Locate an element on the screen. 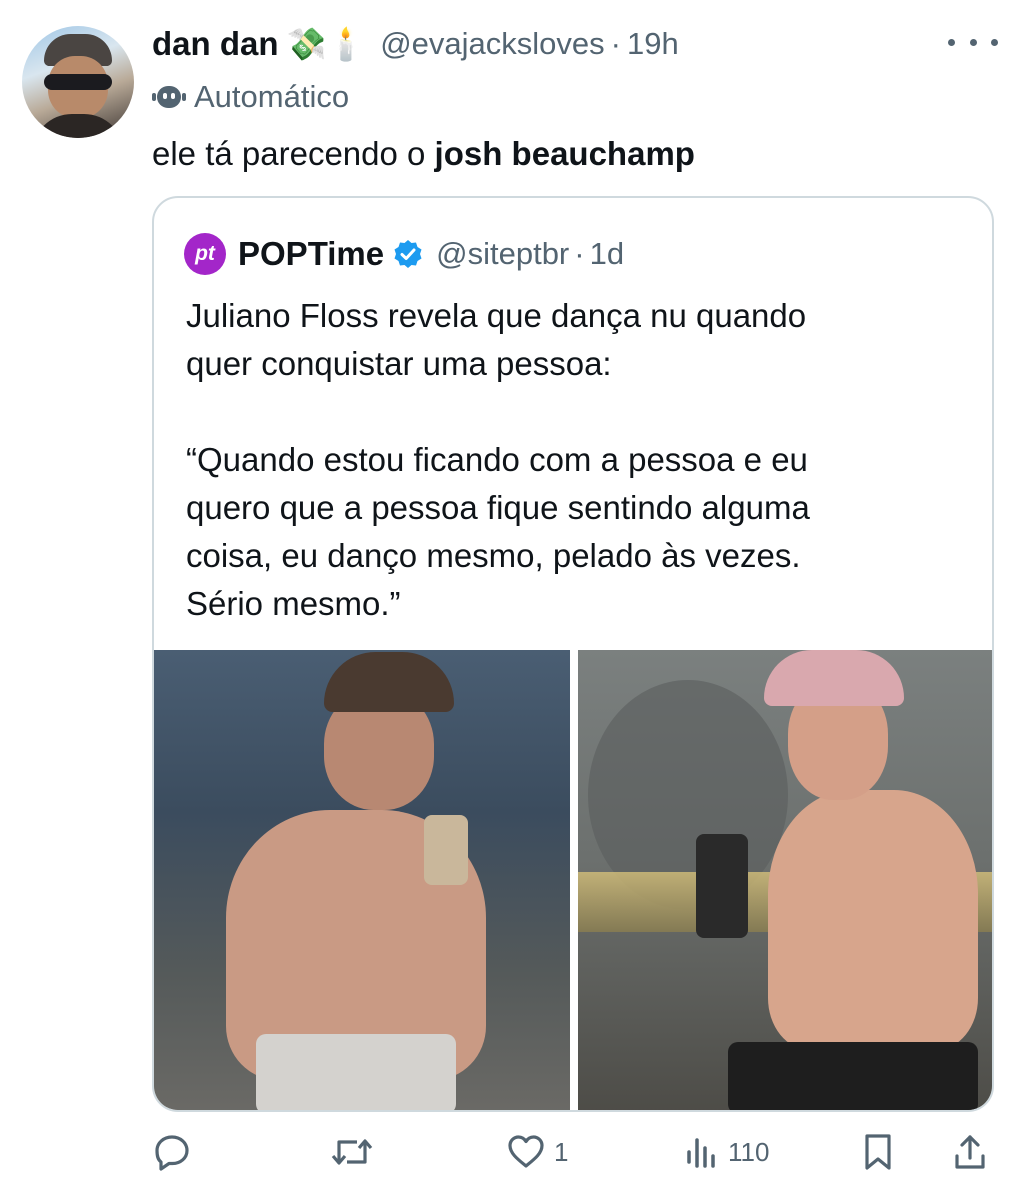  bot-icon is located at coordinates (169, 97).